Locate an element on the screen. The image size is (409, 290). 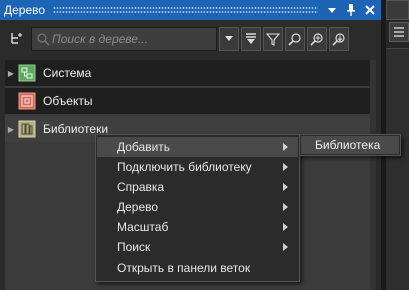
tree-item-label: Система is located at coordinates (67, 73).